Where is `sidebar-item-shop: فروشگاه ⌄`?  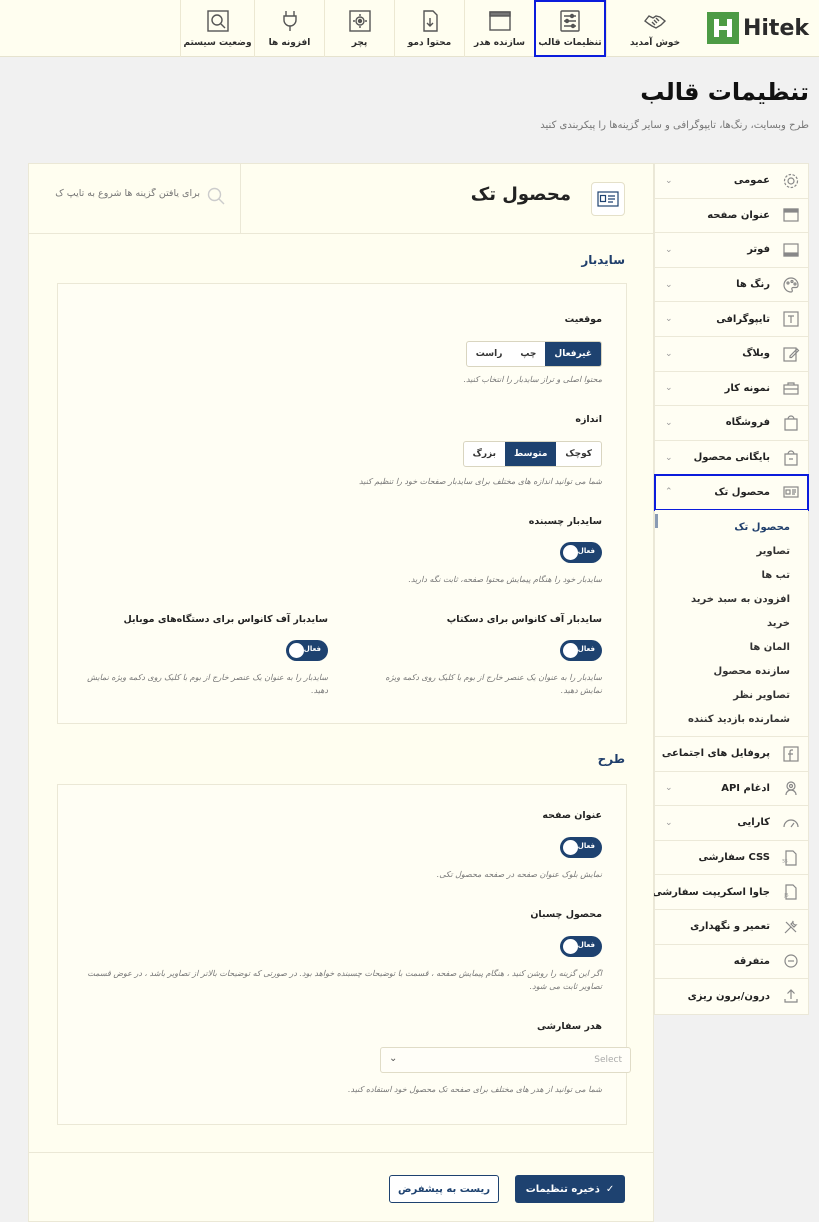 sidebar-item-shop: فروشگاه ⌄ is located at coordinates (731, 423).